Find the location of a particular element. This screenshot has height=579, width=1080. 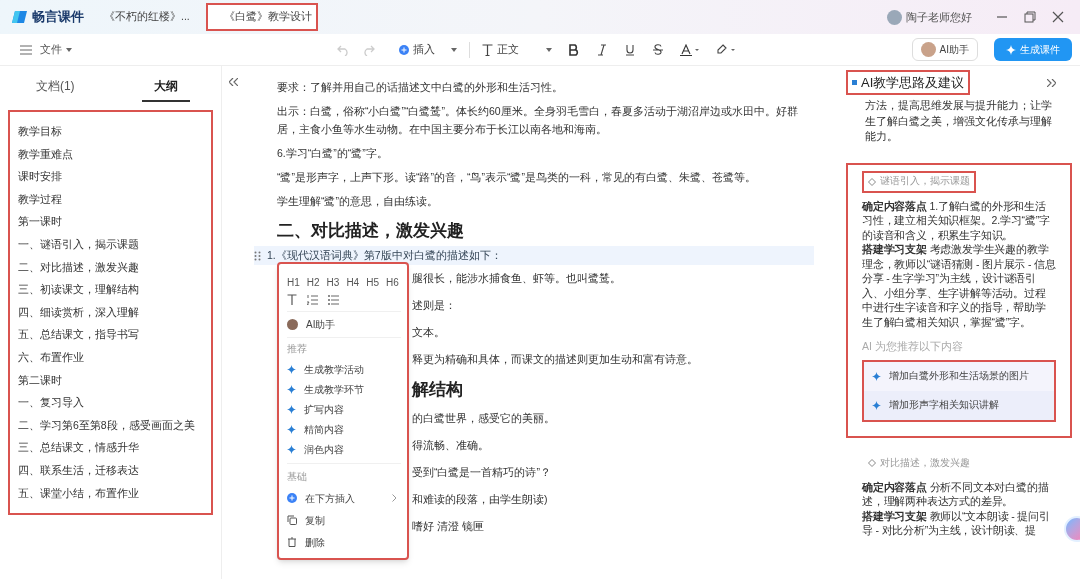

strikethrough-icon is located at coordinates (658, 49).